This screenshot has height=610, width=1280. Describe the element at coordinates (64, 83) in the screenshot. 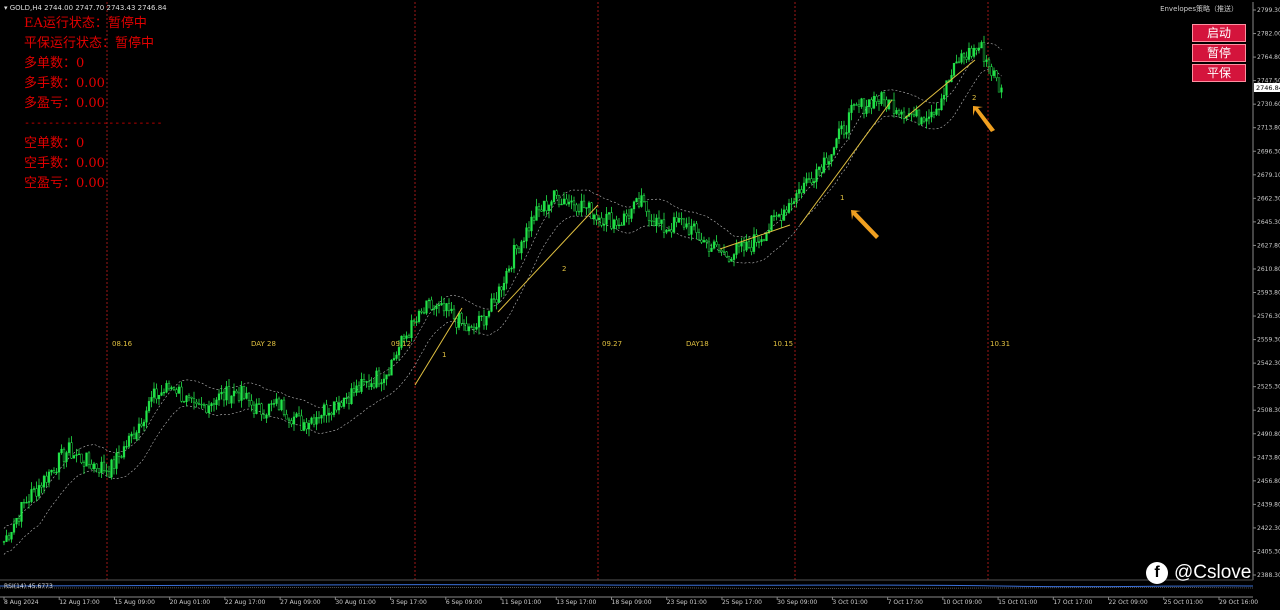

I see `long-lots: 多手数：0.00` at that location.